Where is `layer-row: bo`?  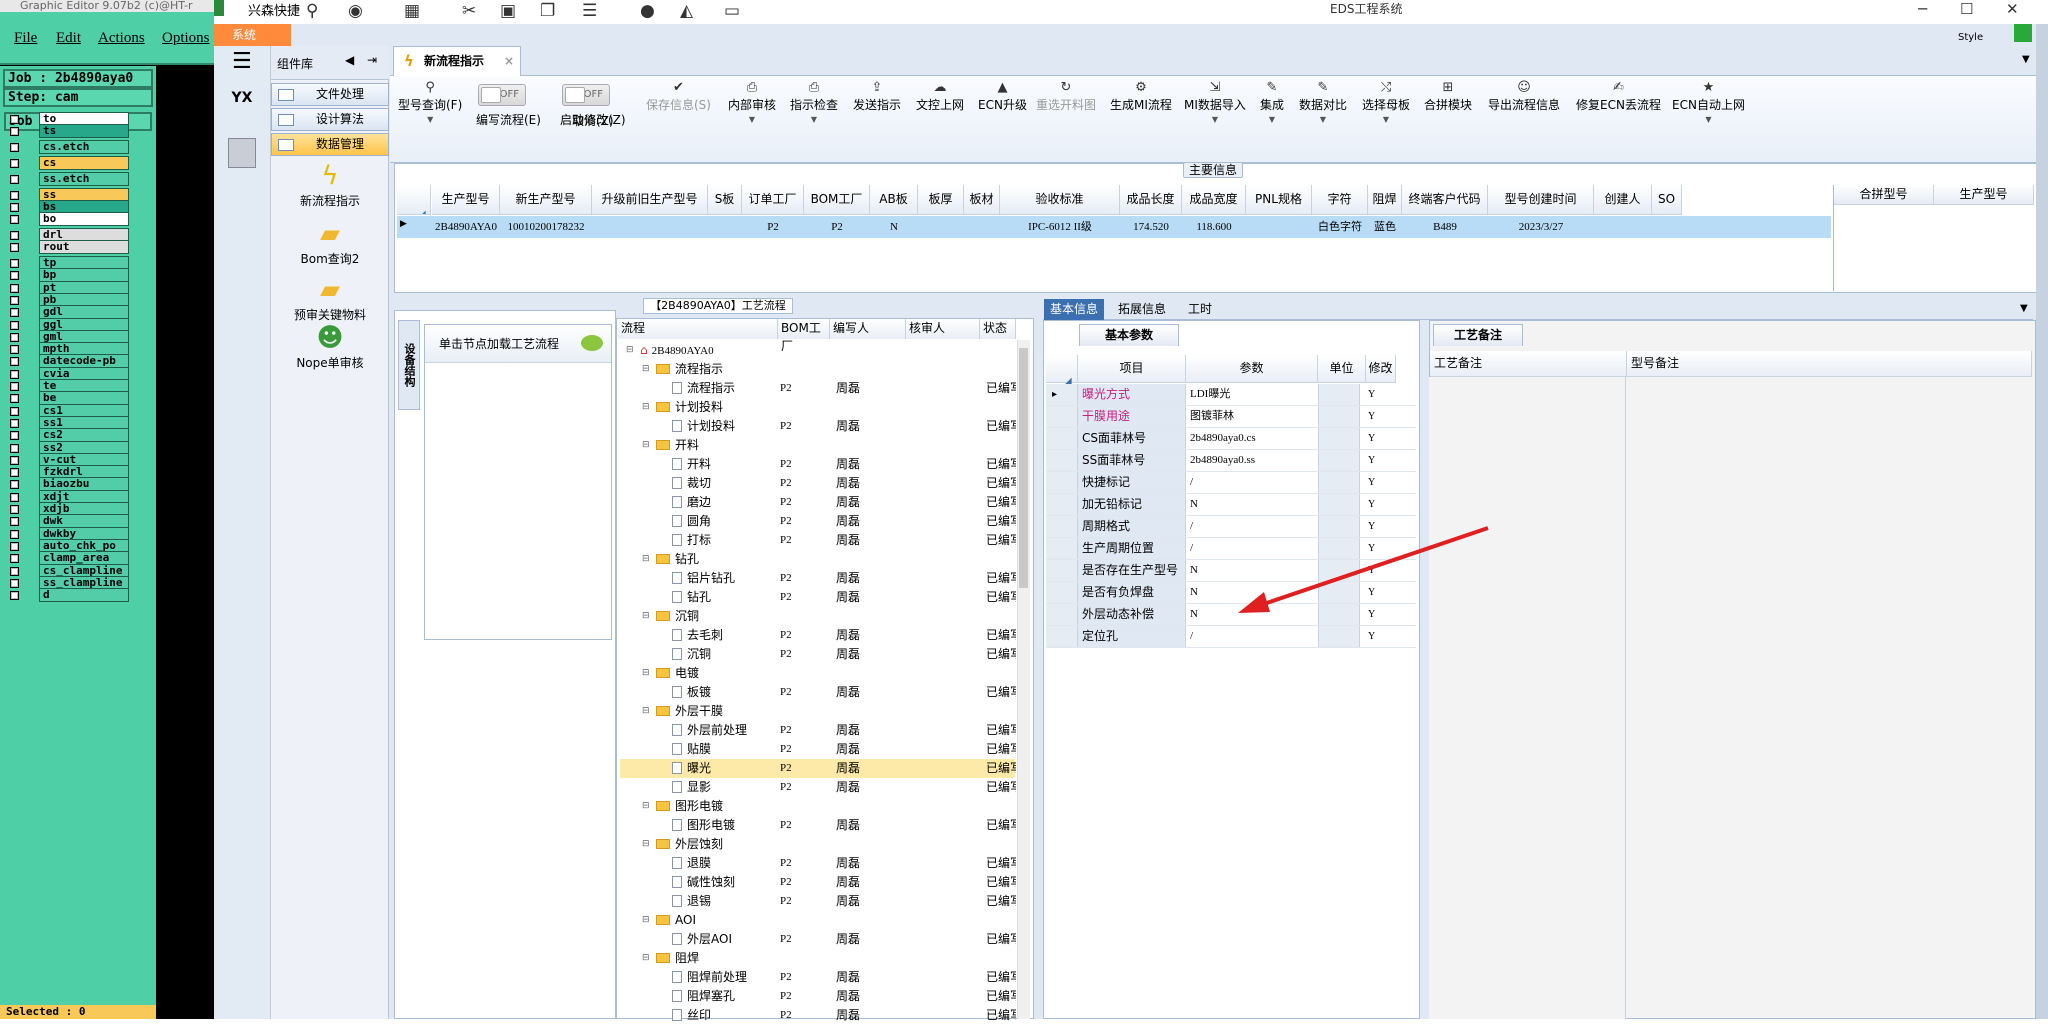 layer-row: bo is located at coordinates (67, 219).